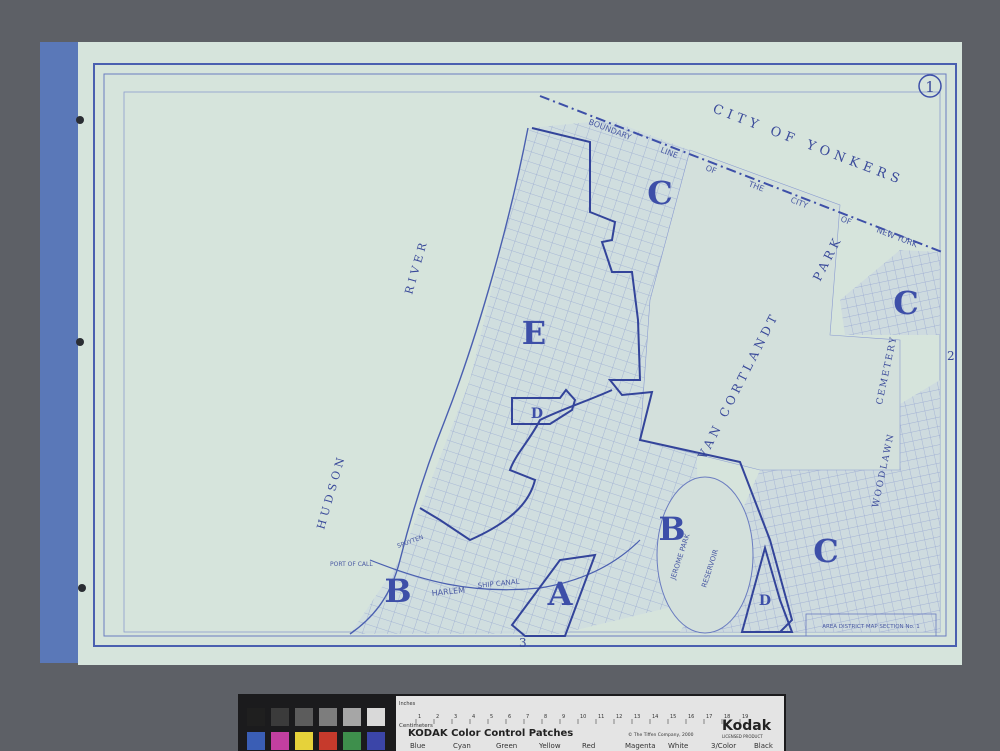 This screenshot has height=751, width=1000. What do you see at coordinates (637, 717) in the screenshot?
I see `ruler-number: 13` at bounding box center [637, 717].